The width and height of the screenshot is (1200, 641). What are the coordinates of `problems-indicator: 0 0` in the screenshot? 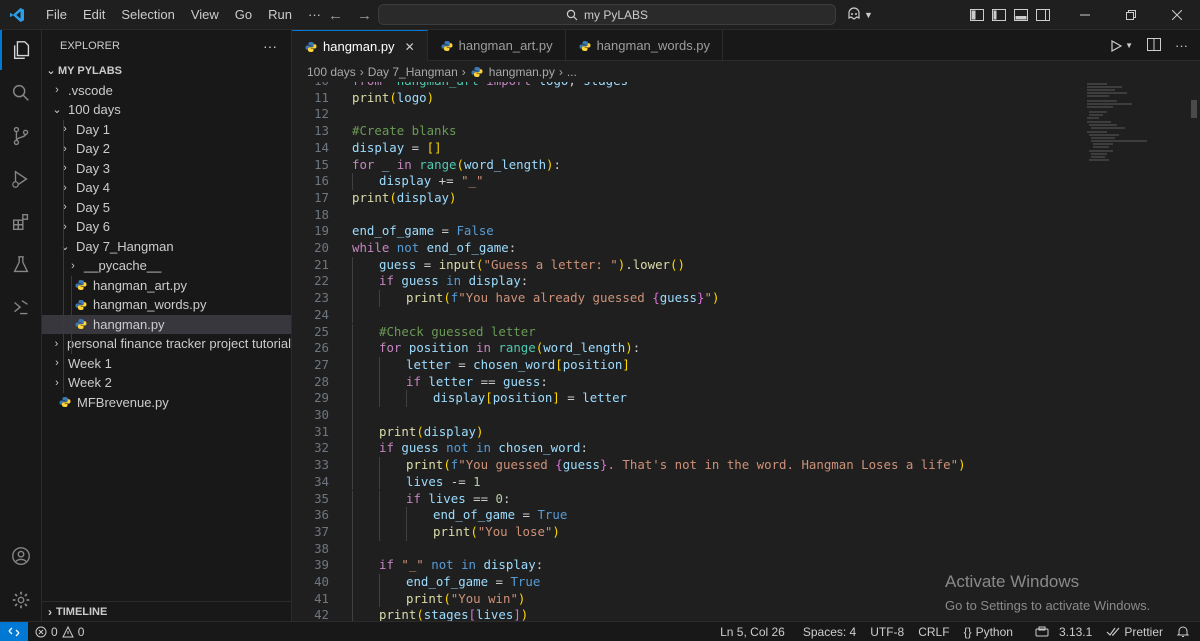 It's located at (59, 632).